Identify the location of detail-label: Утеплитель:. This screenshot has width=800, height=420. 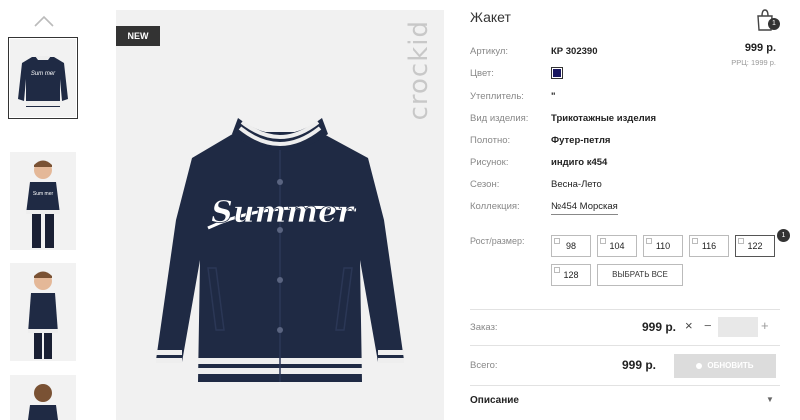
(497, 96).